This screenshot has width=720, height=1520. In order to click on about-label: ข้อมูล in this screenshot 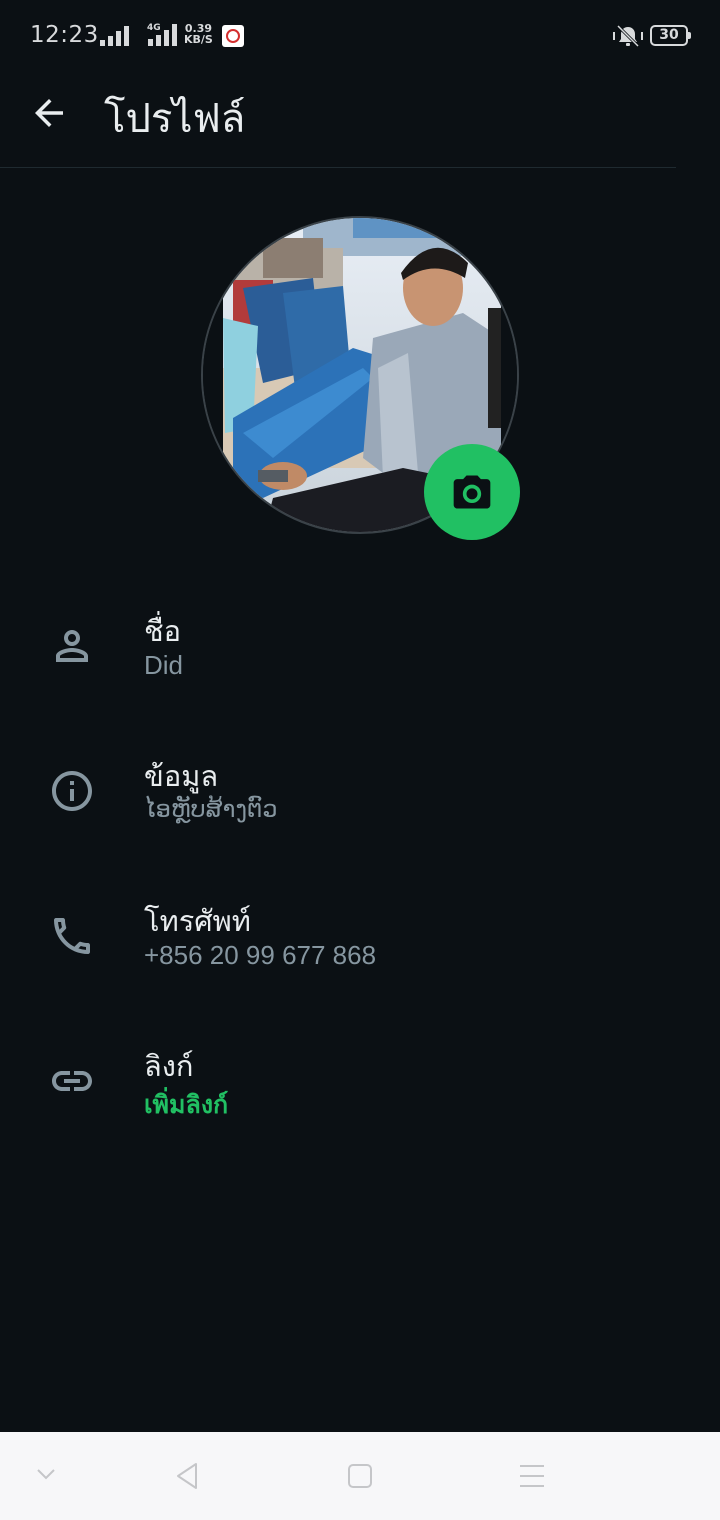, I will do `click(181, 776)`.